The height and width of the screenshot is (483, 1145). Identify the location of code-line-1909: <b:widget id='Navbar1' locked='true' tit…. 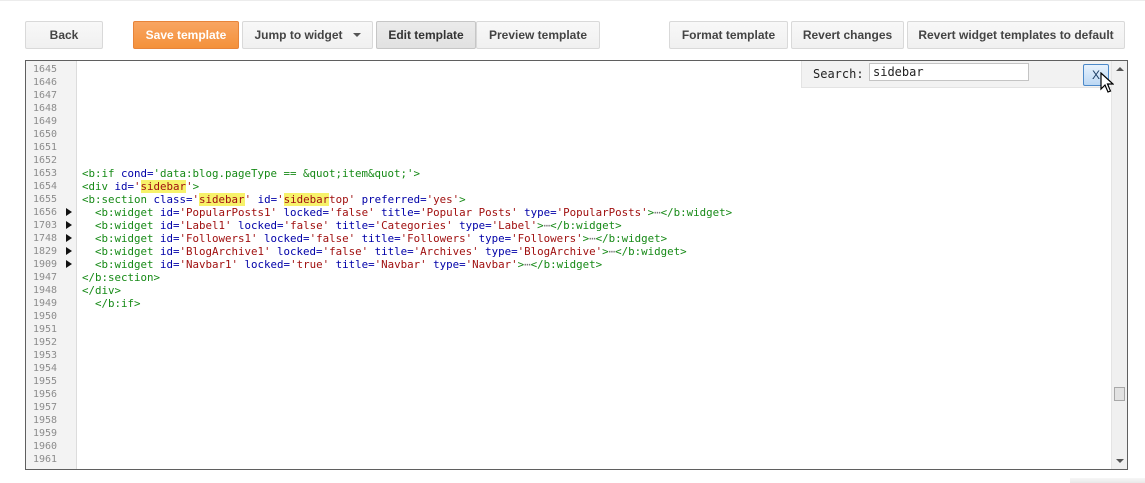
(342, 264).